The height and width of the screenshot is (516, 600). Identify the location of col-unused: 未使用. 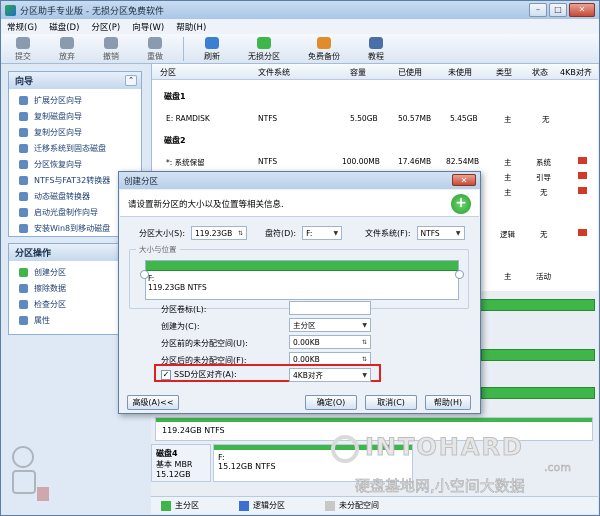
(460, 72).